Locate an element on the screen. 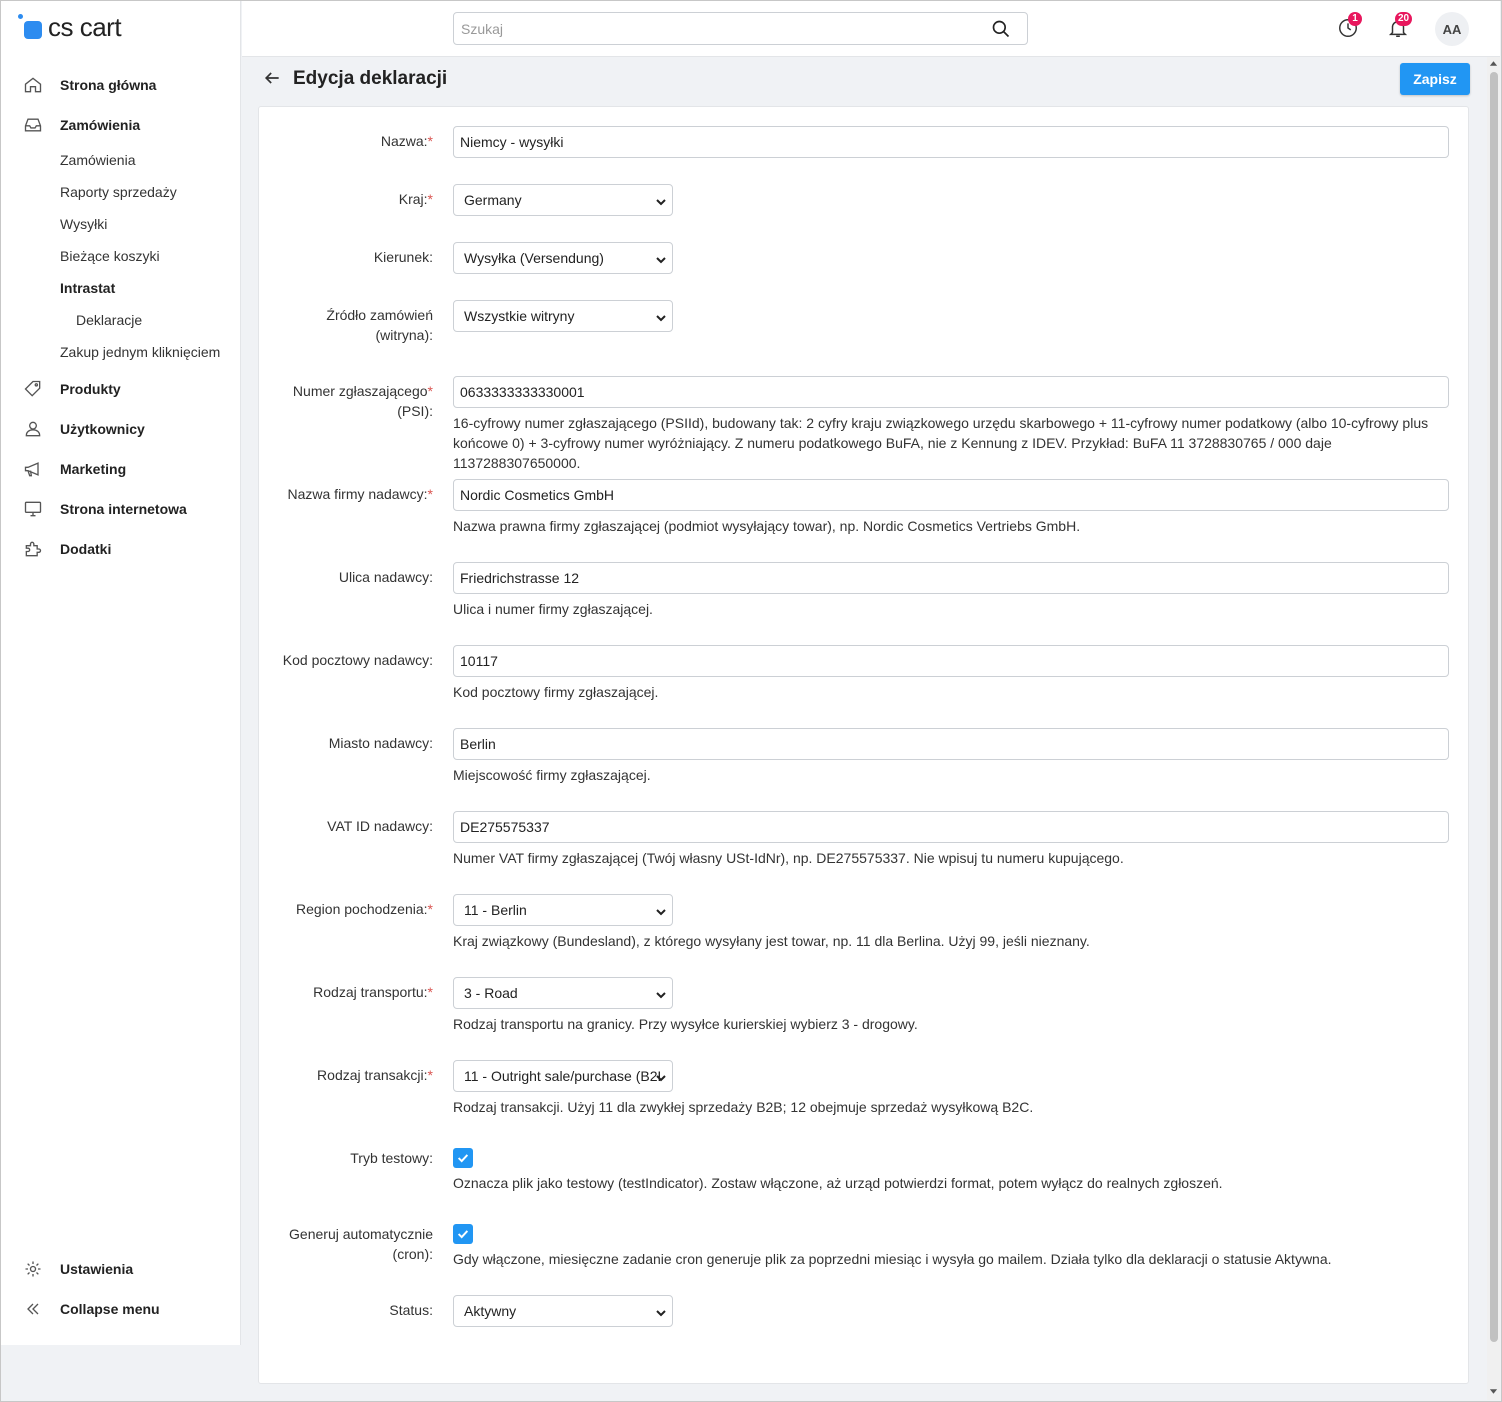 The width and height of the screenshot is (1502, 1402). logo-mark-icon is located at coordinates (32, 27).